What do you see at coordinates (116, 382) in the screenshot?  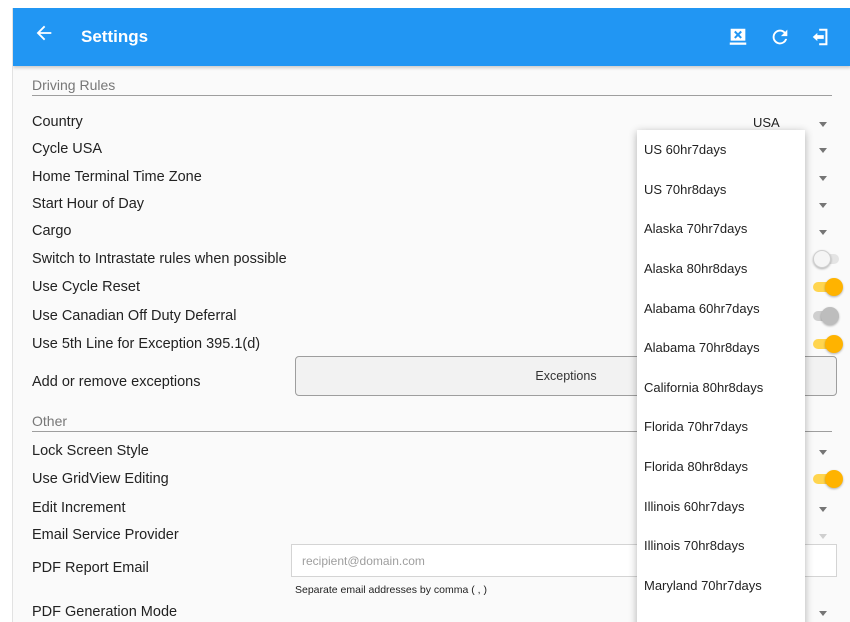 I see `exceptions-label: Add or remove exceptions` at bounding box center [116, 382].